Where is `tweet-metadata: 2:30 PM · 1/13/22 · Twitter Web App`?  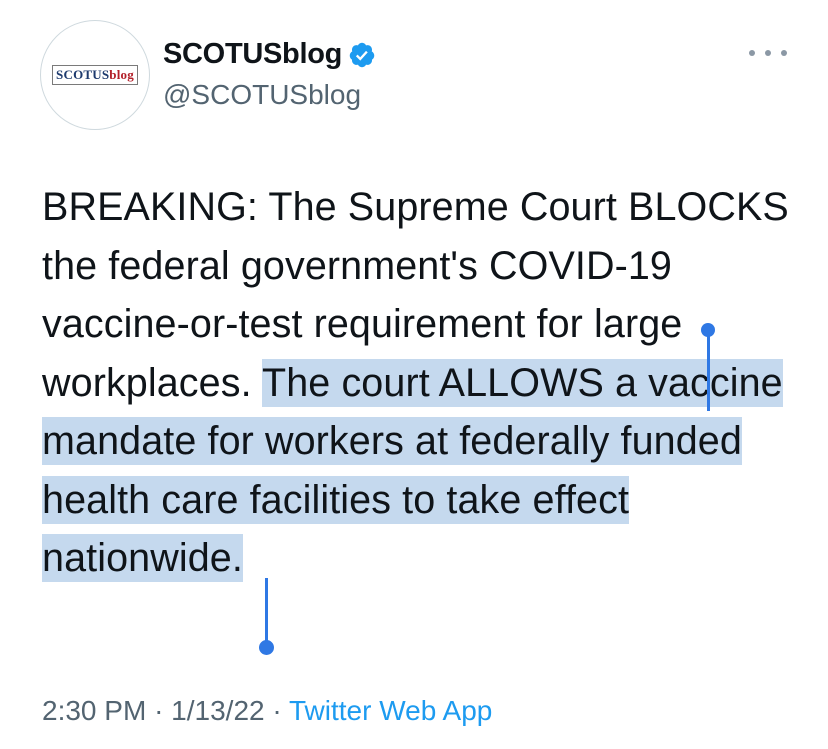 tweet-metadata: 2:30 PM · 1/13/22 · Twitter Web App is located at coordinates (267, 711).